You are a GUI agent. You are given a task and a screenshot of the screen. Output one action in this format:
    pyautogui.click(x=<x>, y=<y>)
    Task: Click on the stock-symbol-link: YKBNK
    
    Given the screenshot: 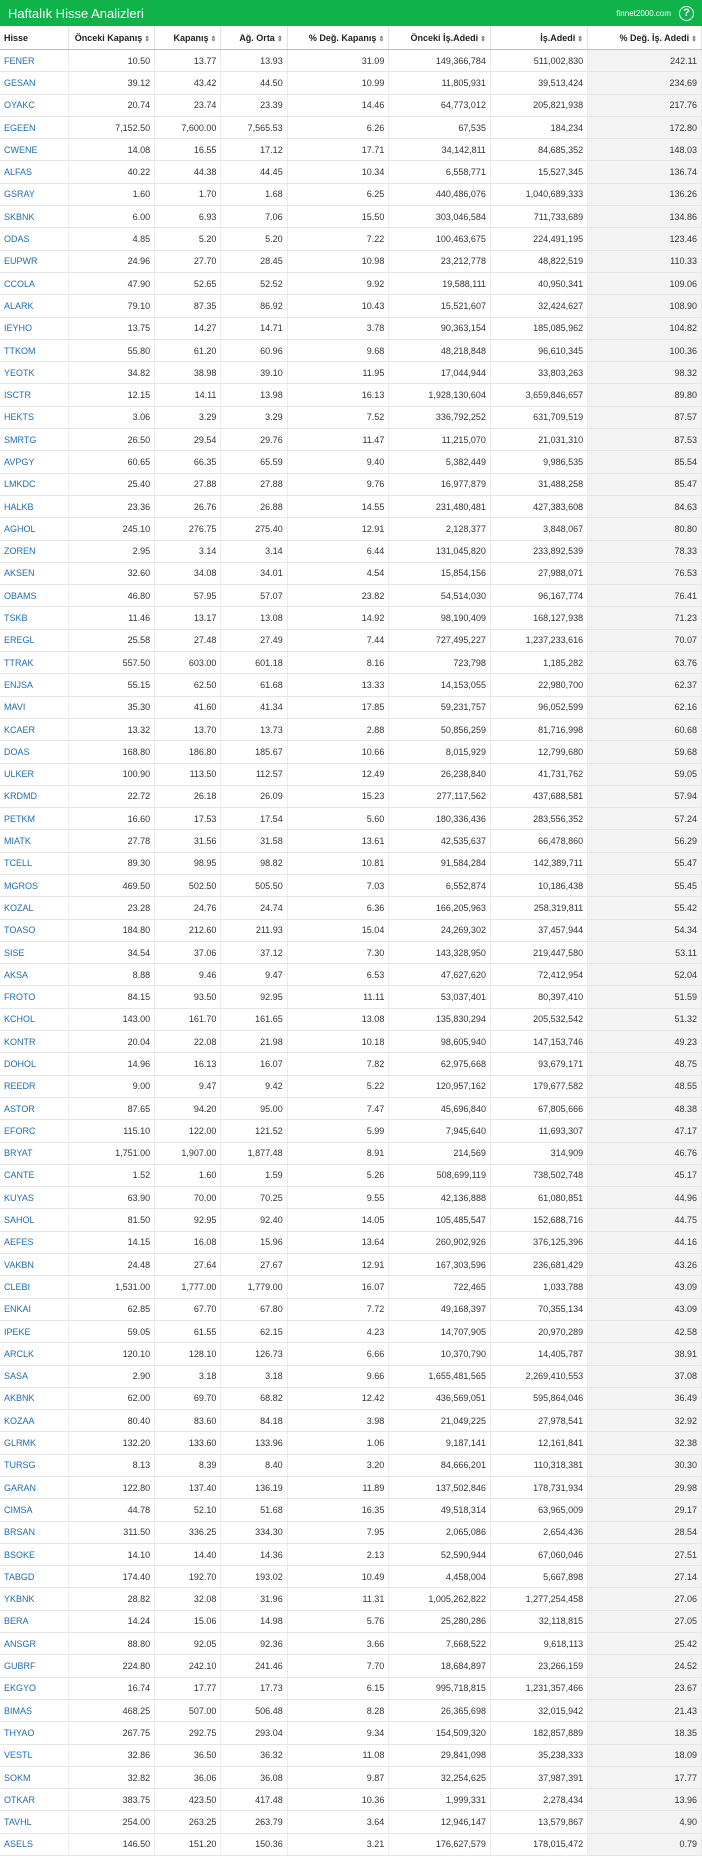 What is the action you would take?
    pyautogui.click(x=34, y=1599)
    